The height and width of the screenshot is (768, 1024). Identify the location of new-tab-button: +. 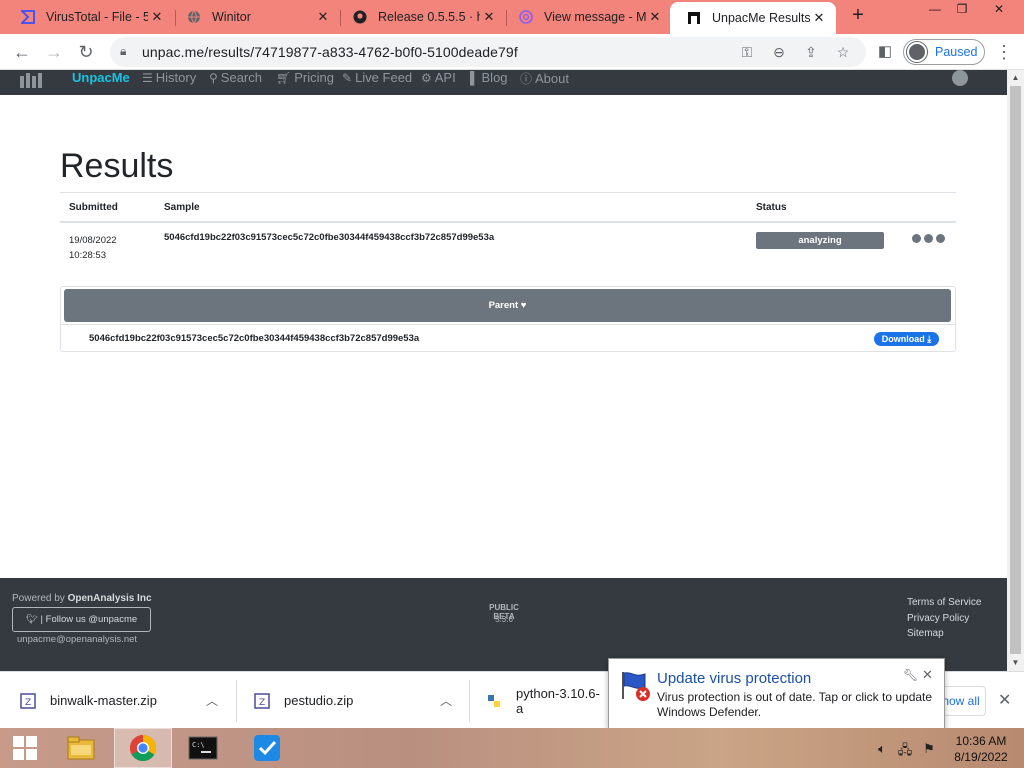
(858, 15).